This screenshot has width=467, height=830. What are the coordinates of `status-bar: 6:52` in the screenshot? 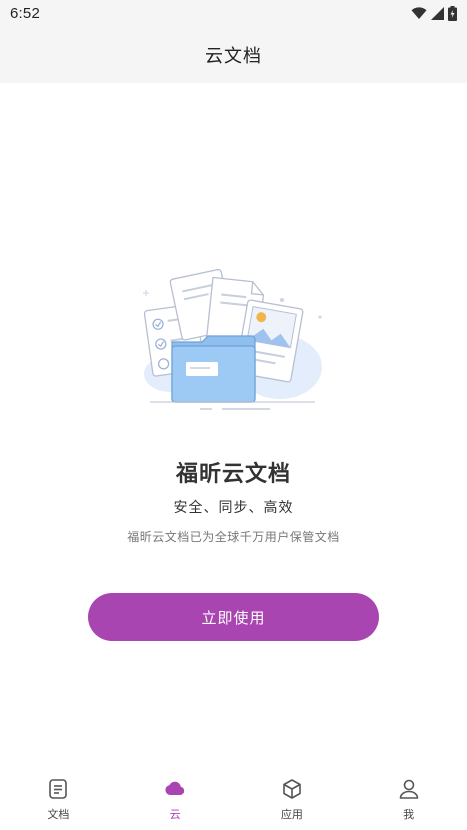 It's located at (233, 13).